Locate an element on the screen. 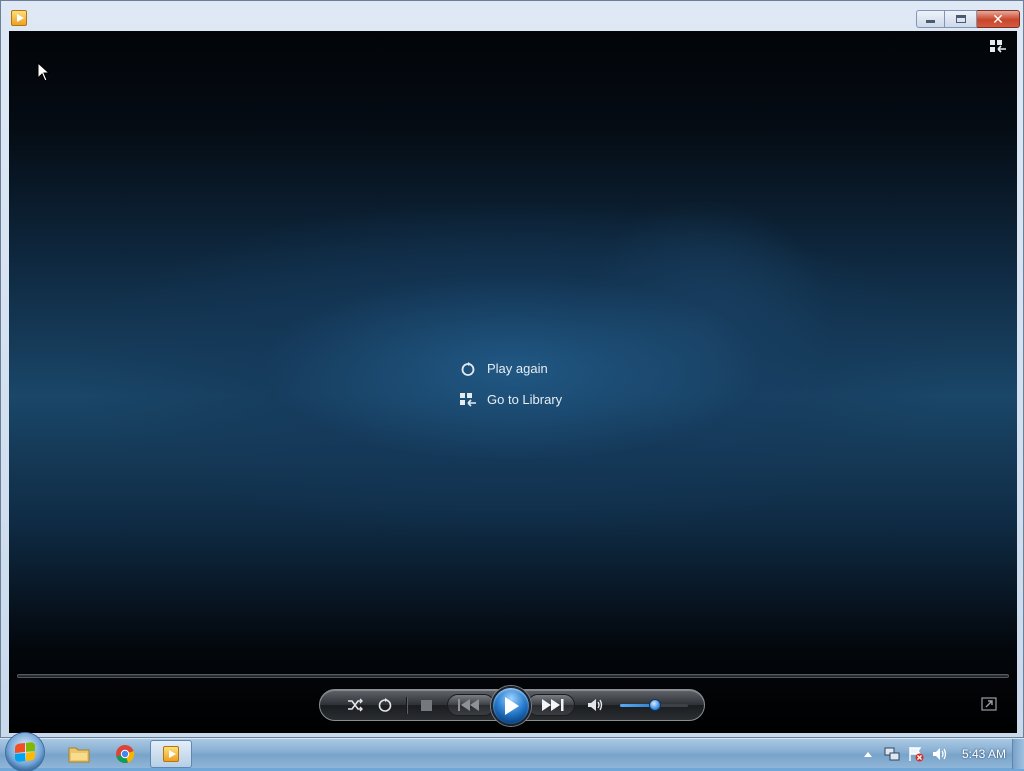 The image size is (1024, 771). mute-button is located at coordinates (596, 705).